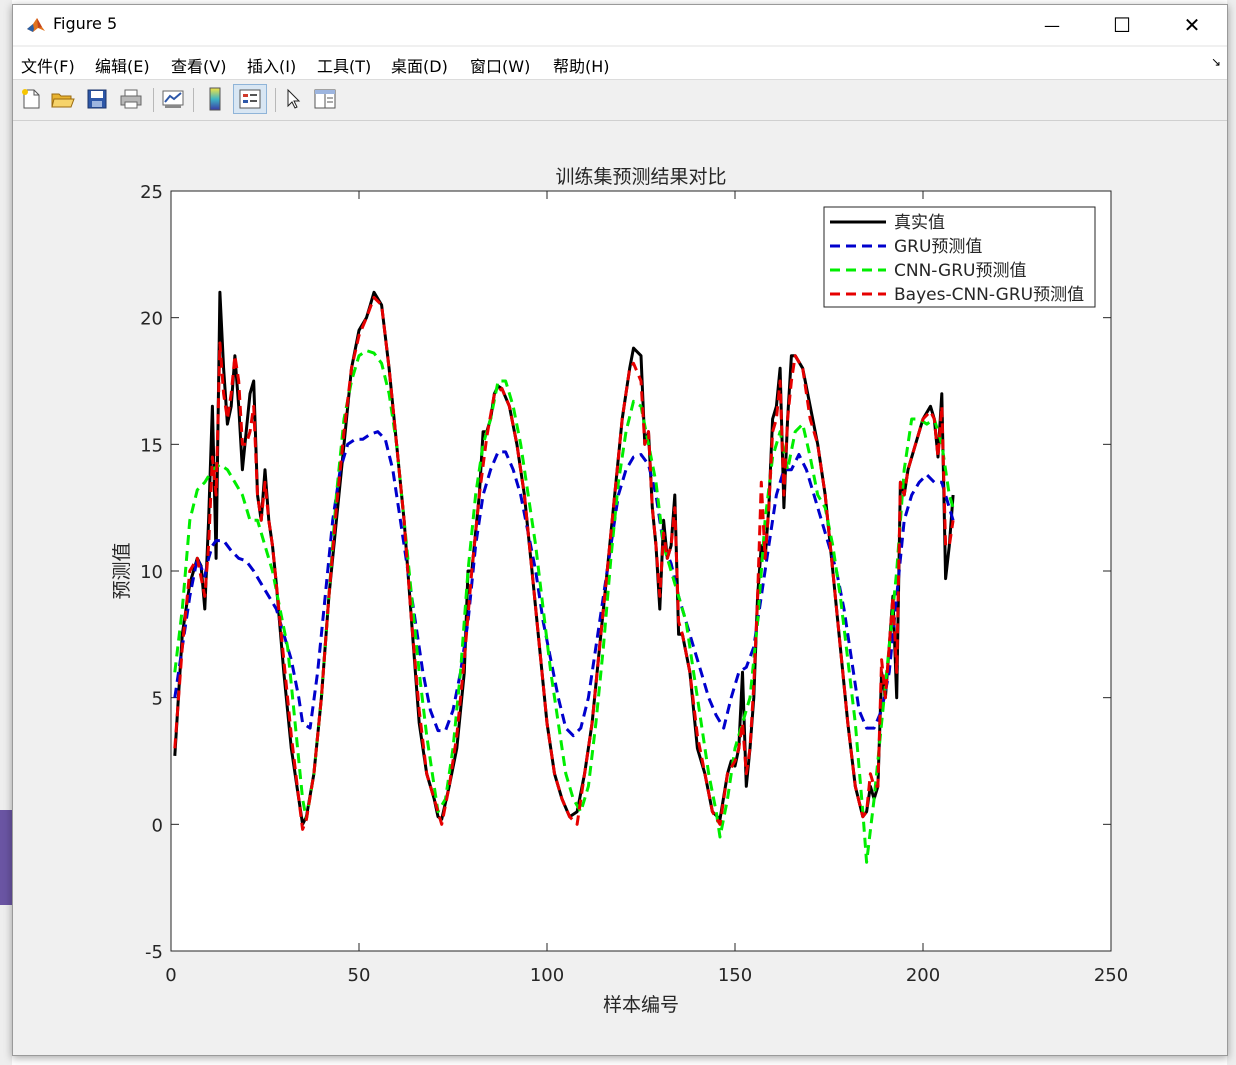 Image resolution: width=1236 pixels, height=1065 pixels. I want to click on pointer-icon, so click(294, 98).